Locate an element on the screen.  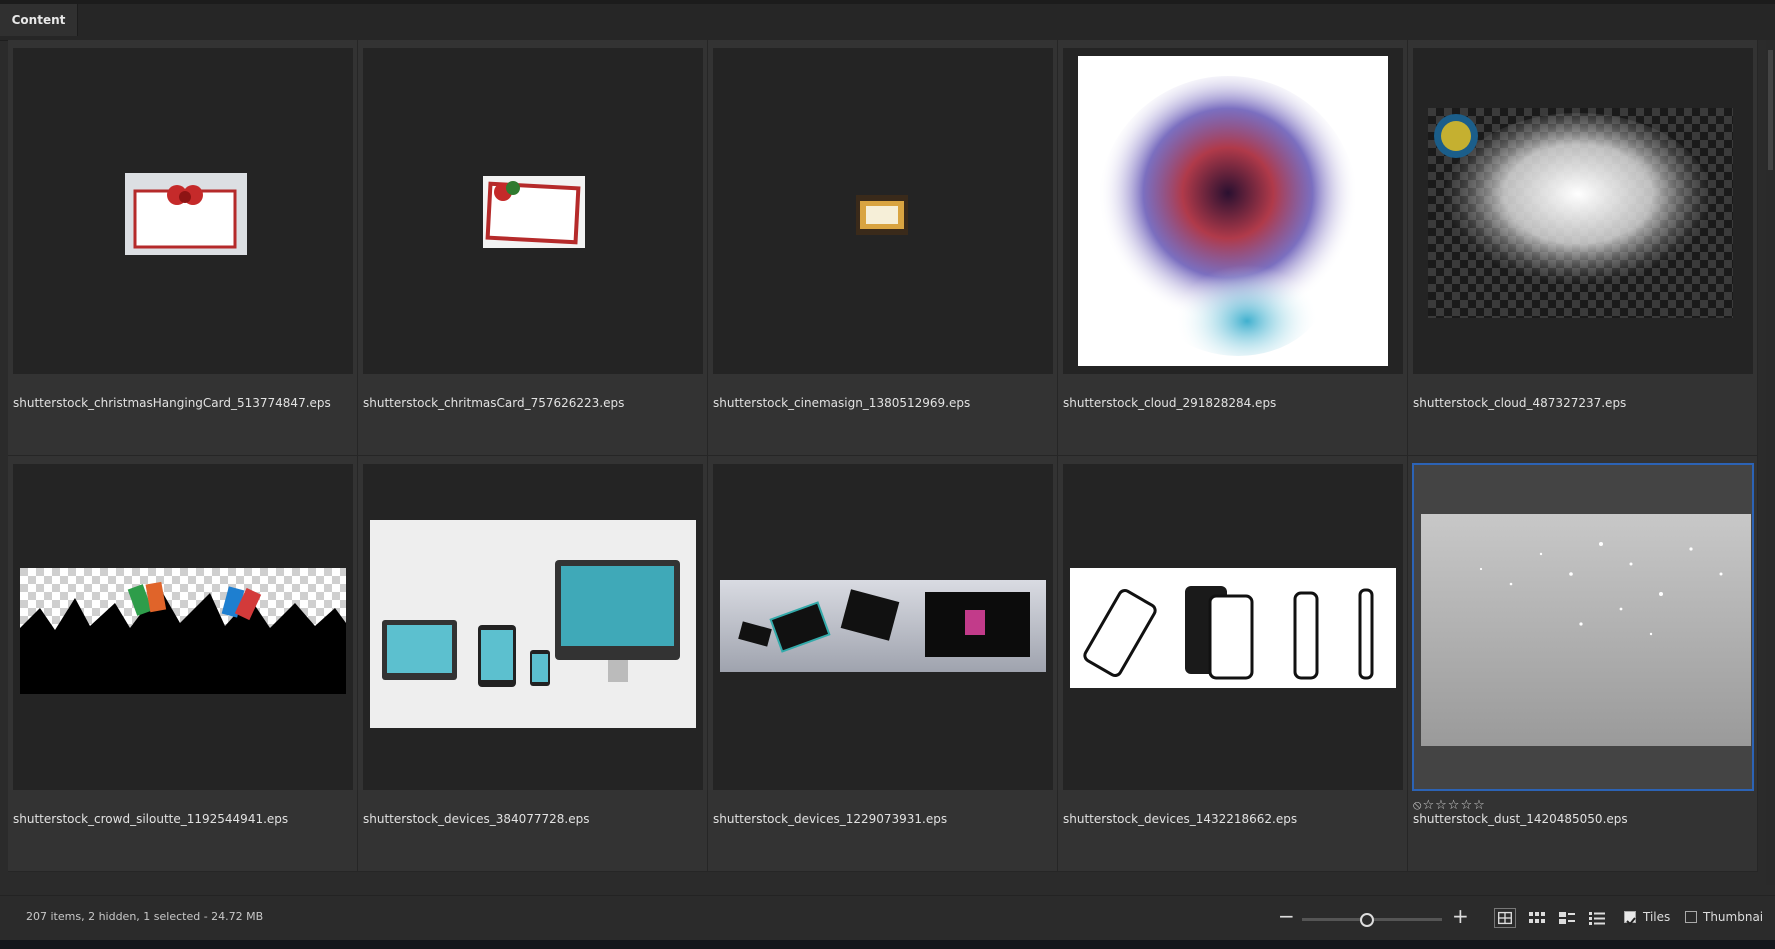
cinema-sign-thumbnail is located at coordinates (882, 215).